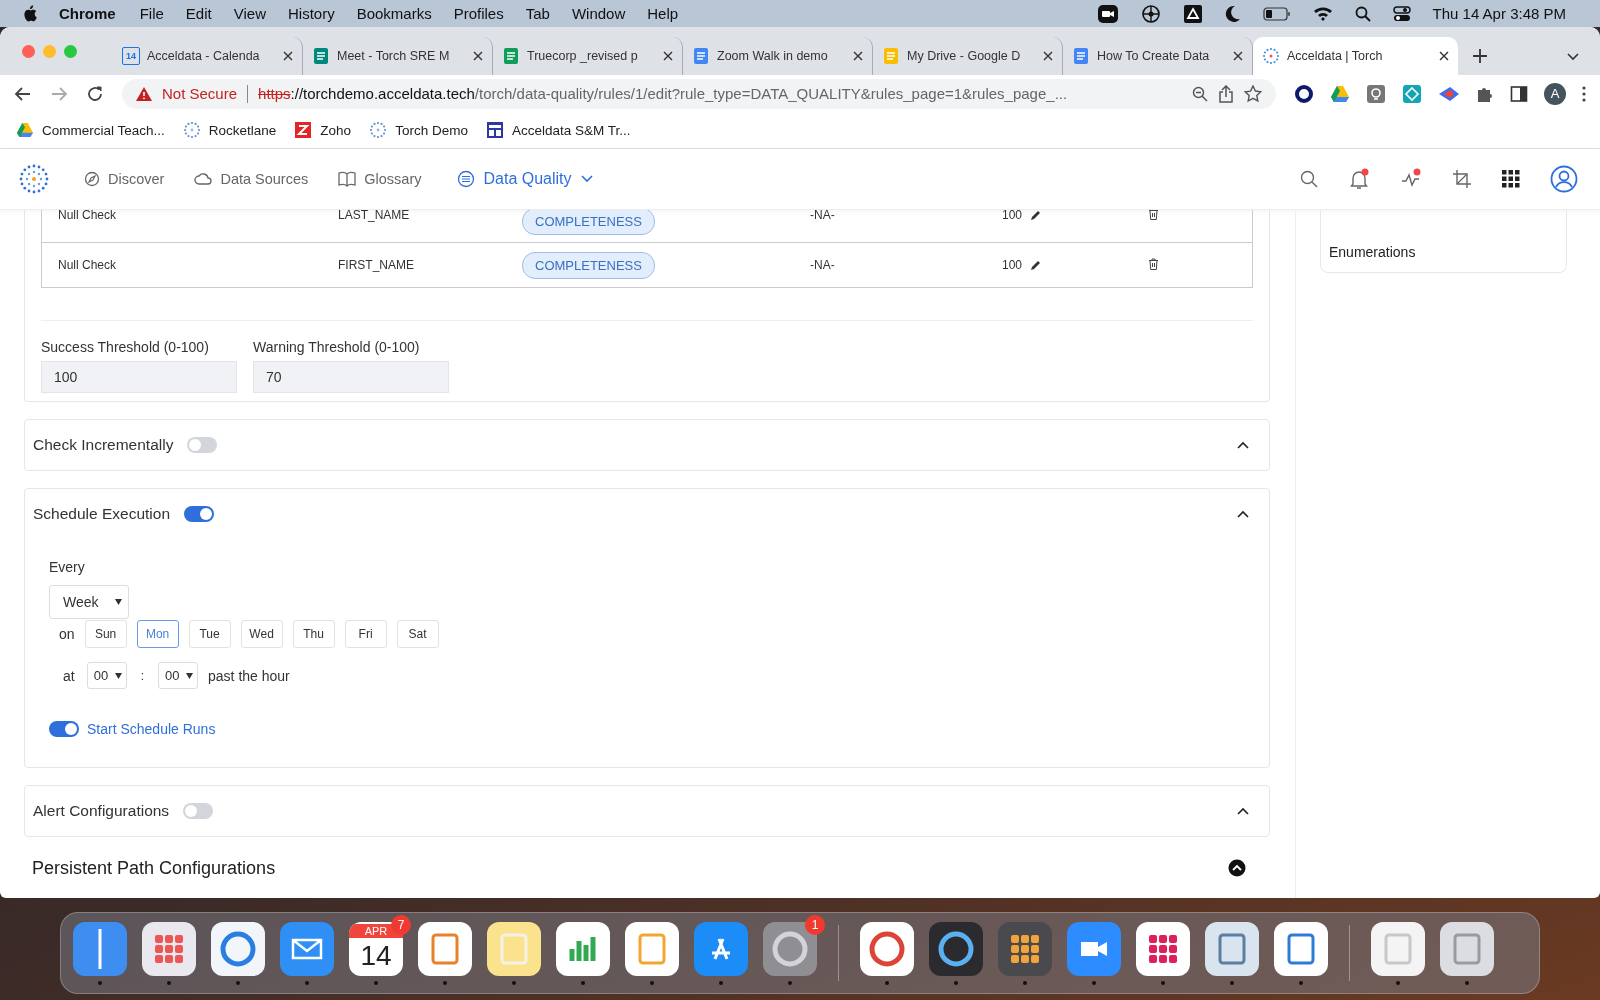 This screenshot has width=1600, height=1000. Describe the element at coordinates (1480, 56) in the screenshot. I see `new-tab-icon` at that location.